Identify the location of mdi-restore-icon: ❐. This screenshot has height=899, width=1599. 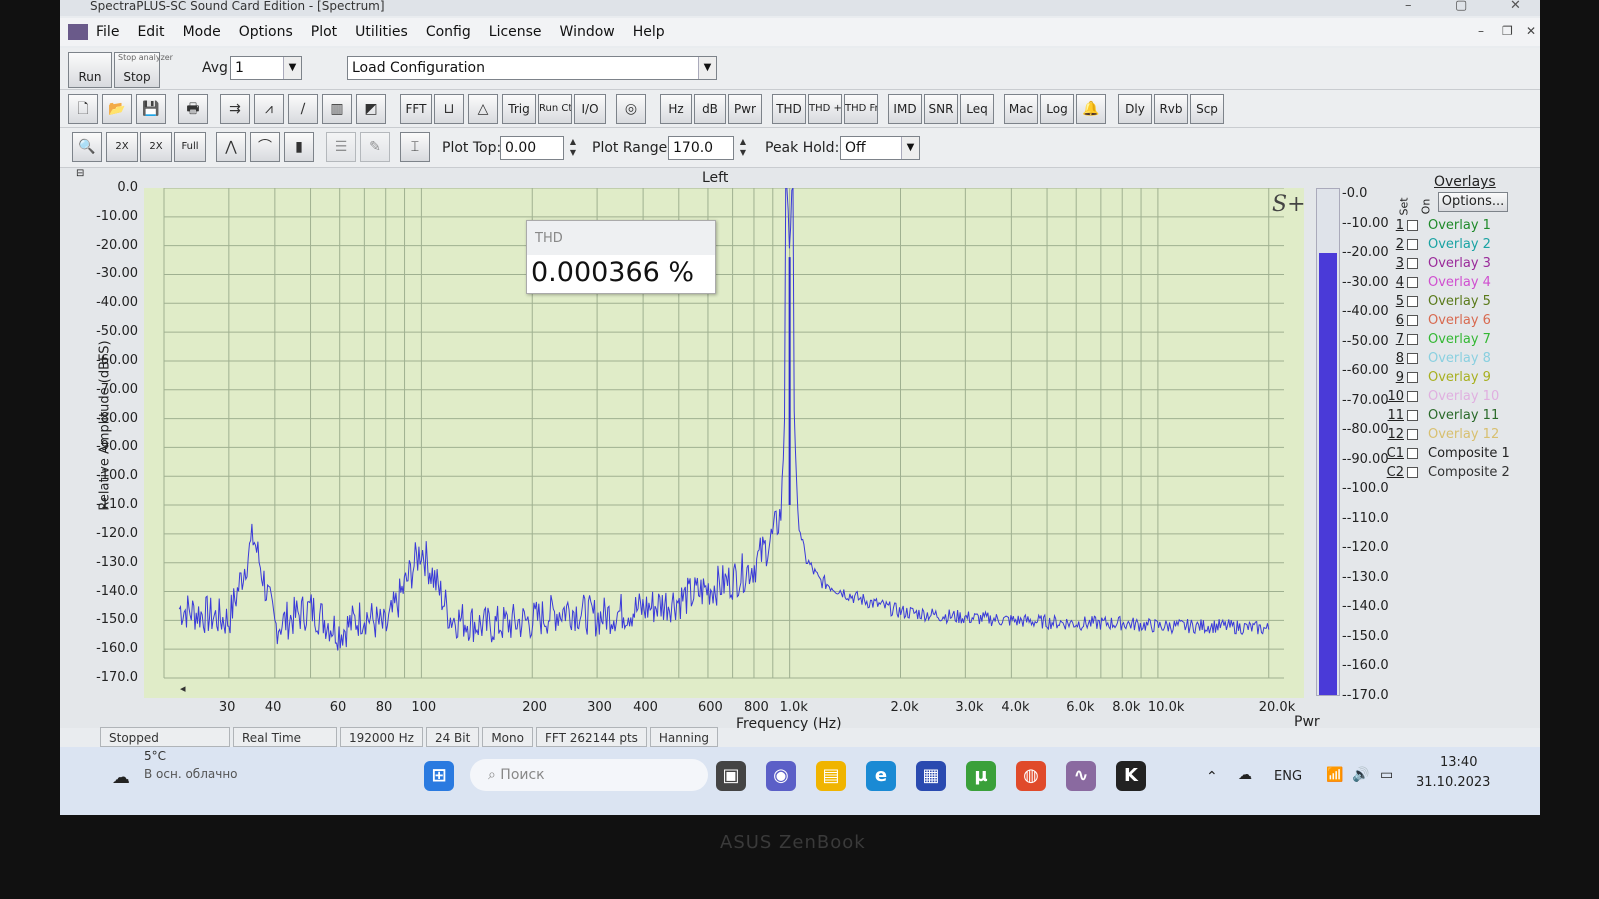
(1507, 31).